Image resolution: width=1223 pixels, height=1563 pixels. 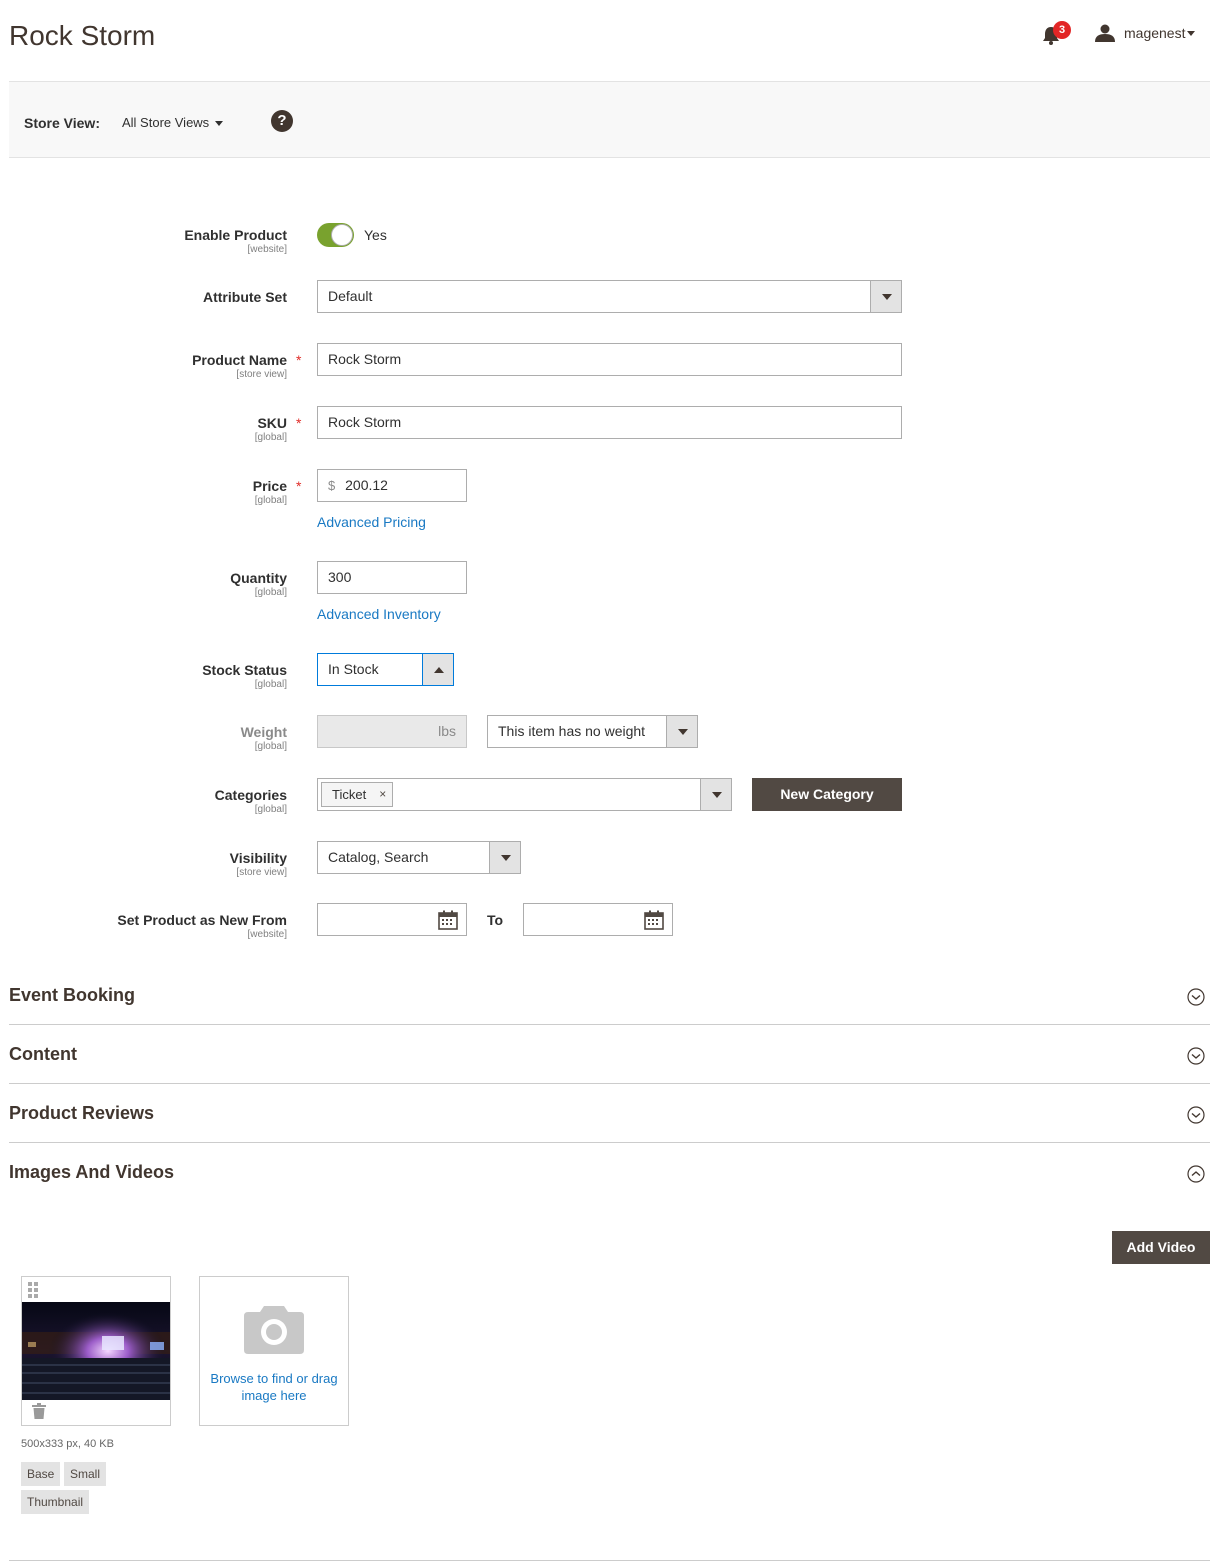 What do you see at coordinates (1062, 30) in the screenshot?
I see `notification-badge: 3` at bounding box center [1062, 30].